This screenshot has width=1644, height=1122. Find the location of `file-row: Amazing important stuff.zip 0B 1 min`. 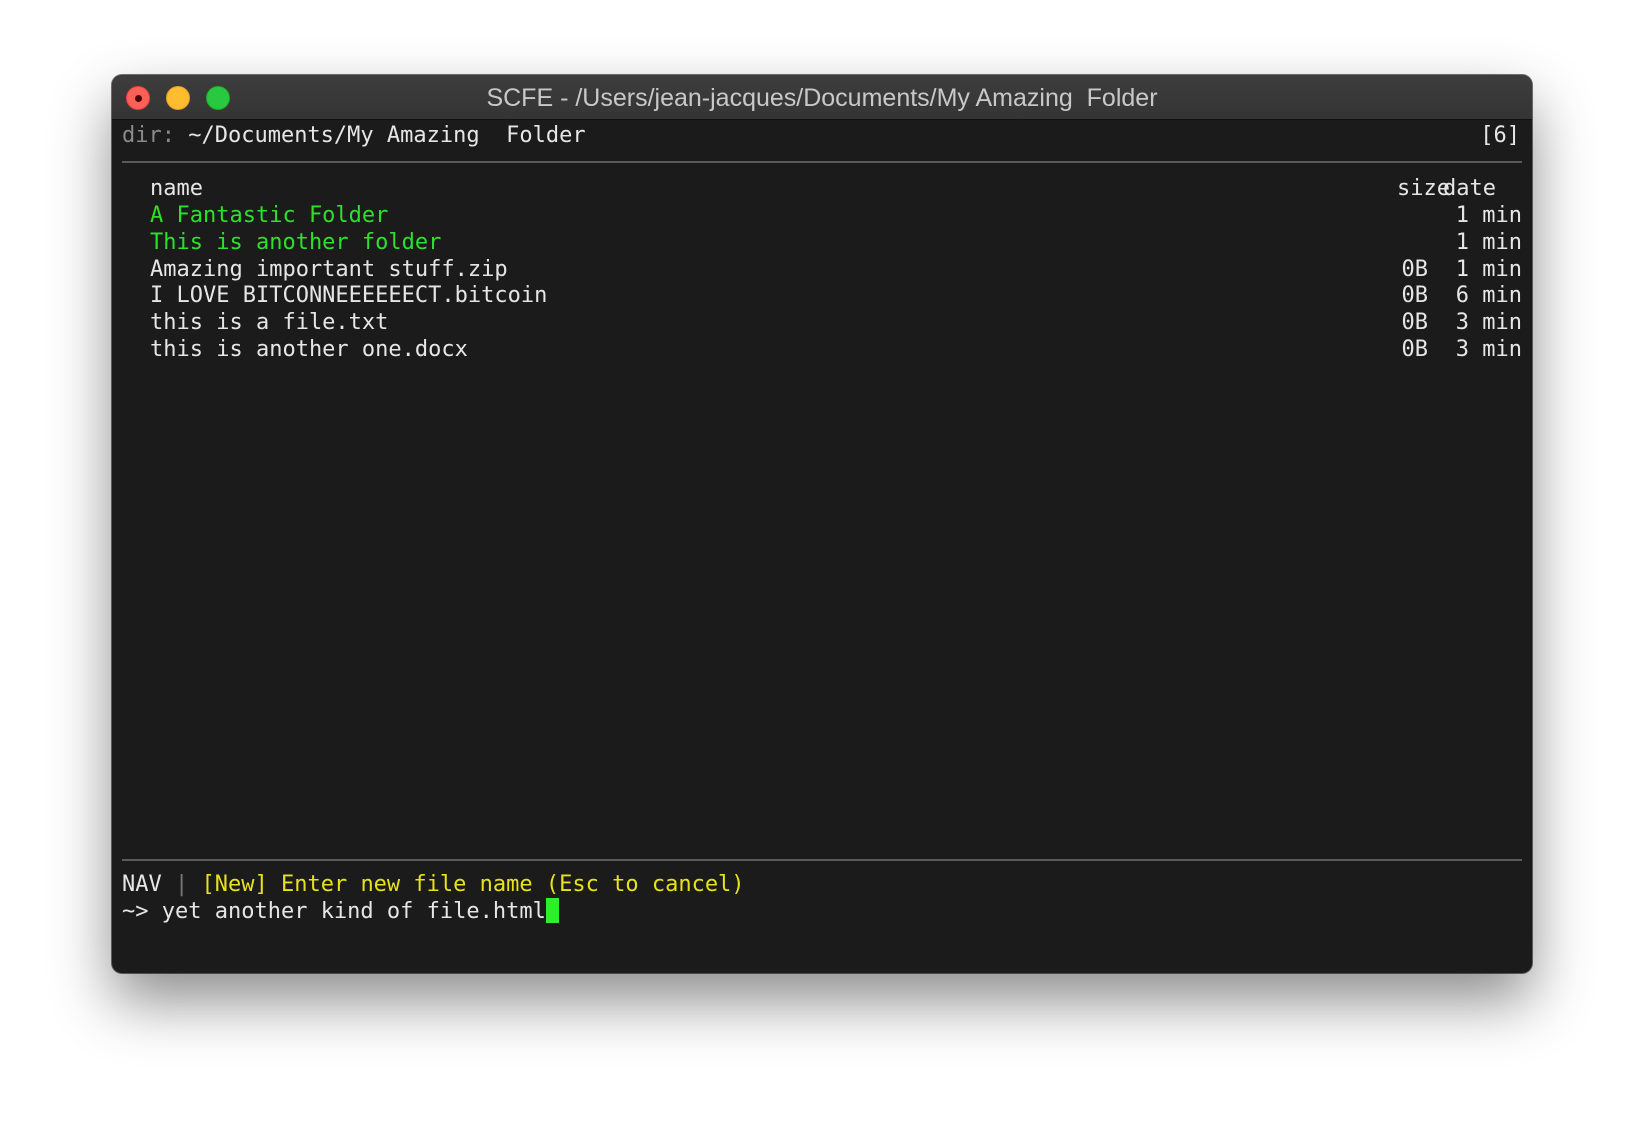

file-row: Amazing important stuff.zip 0B 1 min is located at coordinates (822, 270).